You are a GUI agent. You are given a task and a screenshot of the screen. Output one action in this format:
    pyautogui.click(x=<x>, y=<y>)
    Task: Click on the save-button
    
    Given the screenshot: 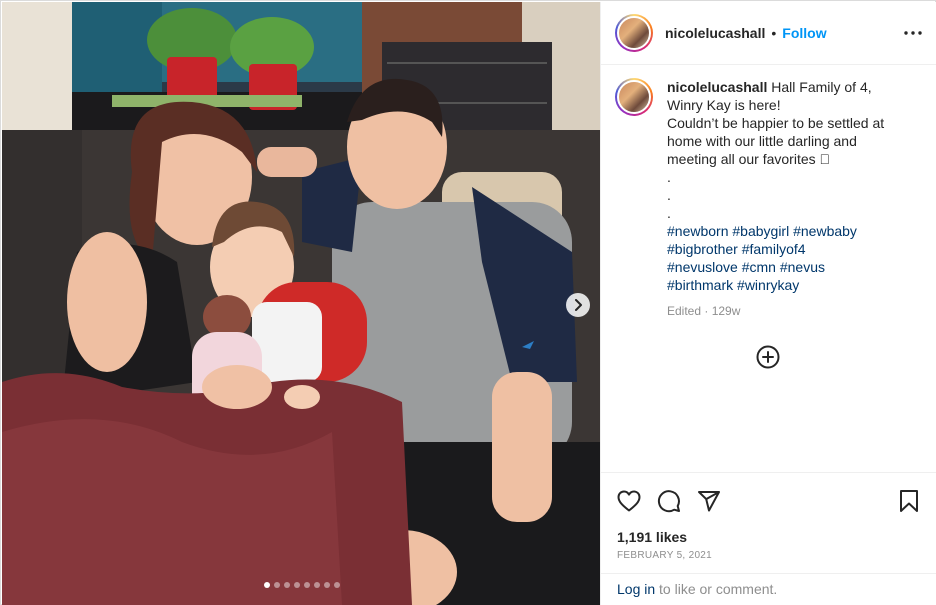 What is the action you would take?
    pyautogui.click(x=909, y=501)
    